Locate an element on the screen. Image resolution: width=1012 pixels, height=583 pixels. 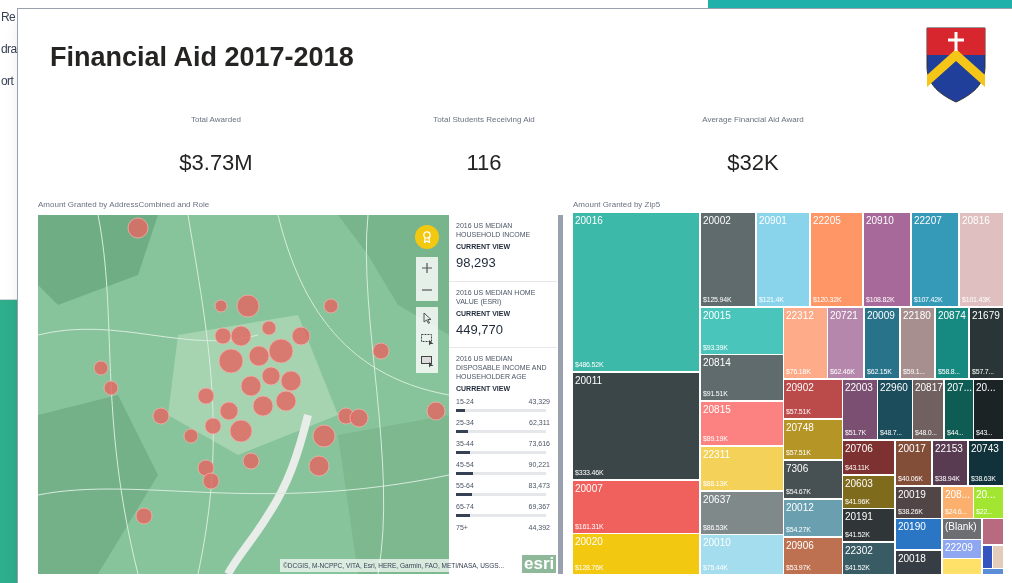
zoom-out-button is located at coordinates (427, 290).